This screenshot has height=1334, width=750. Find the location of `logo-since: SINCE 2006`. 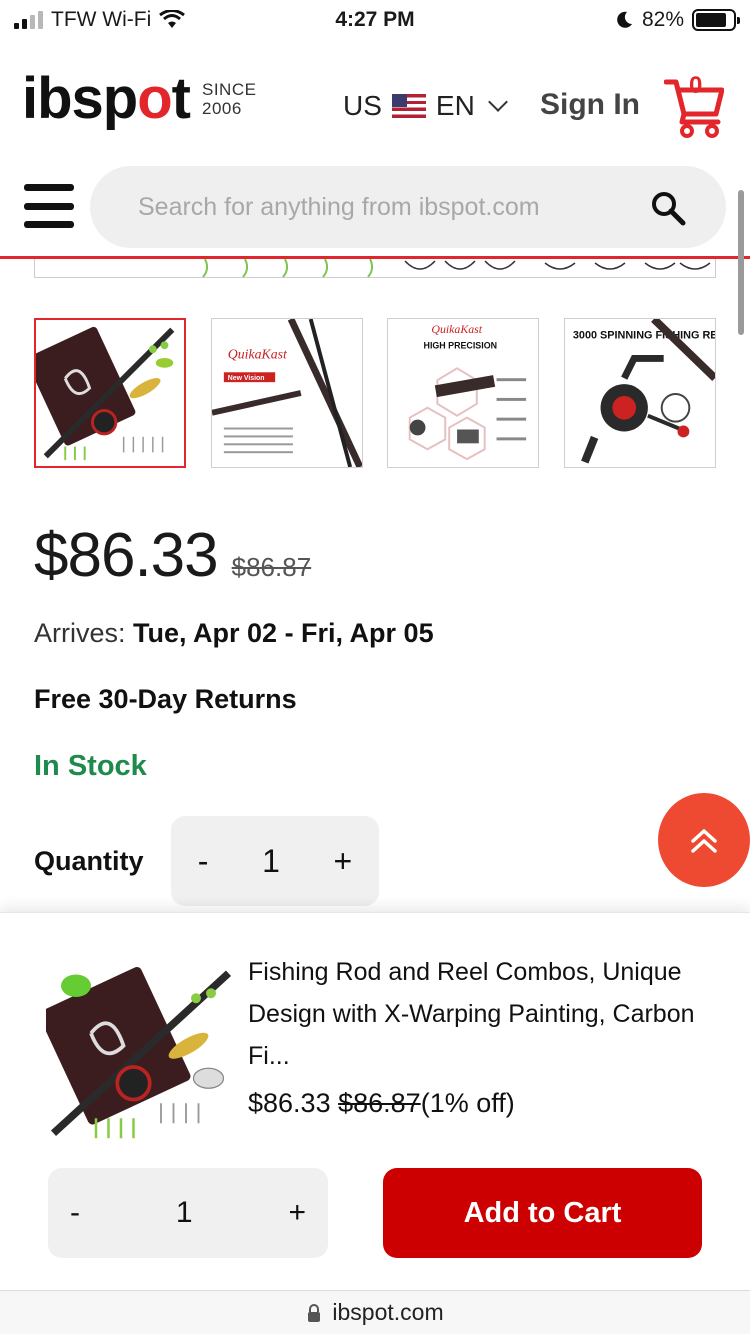

logo-since: SINCE 2006 is located at coordinates (229, 99).